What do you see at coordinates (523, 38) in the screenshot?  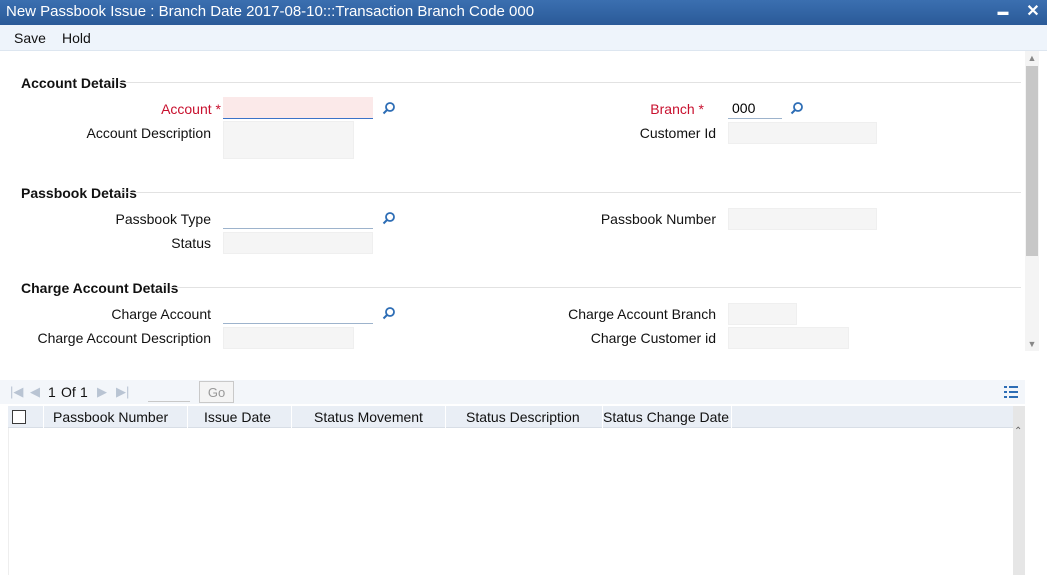 I see `menu-bar: Save Hold` at bounding box center [523, 38].